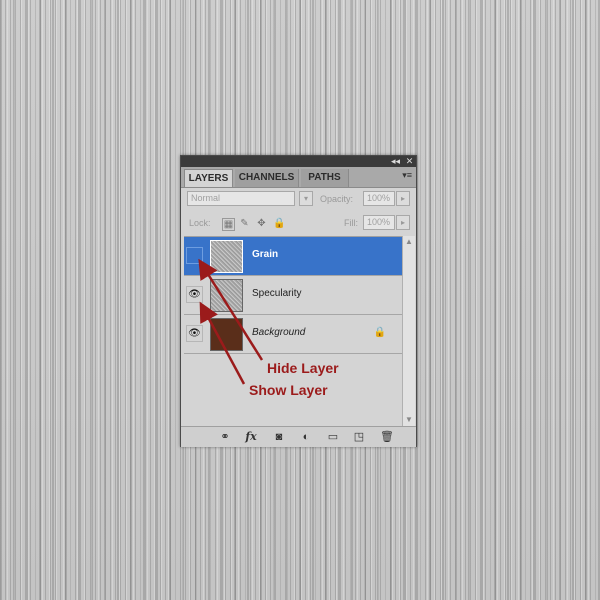  Describe the element at coordinates (222, 343) in the screenshot. I see `show-layer-arrow` at that location.